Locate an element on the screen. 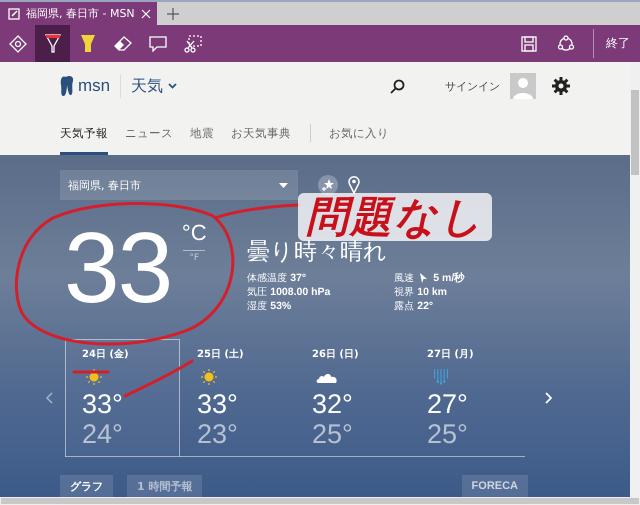 This screenshot has height=505, width=640. crosshair-icon is located at coordinates (17, 43).